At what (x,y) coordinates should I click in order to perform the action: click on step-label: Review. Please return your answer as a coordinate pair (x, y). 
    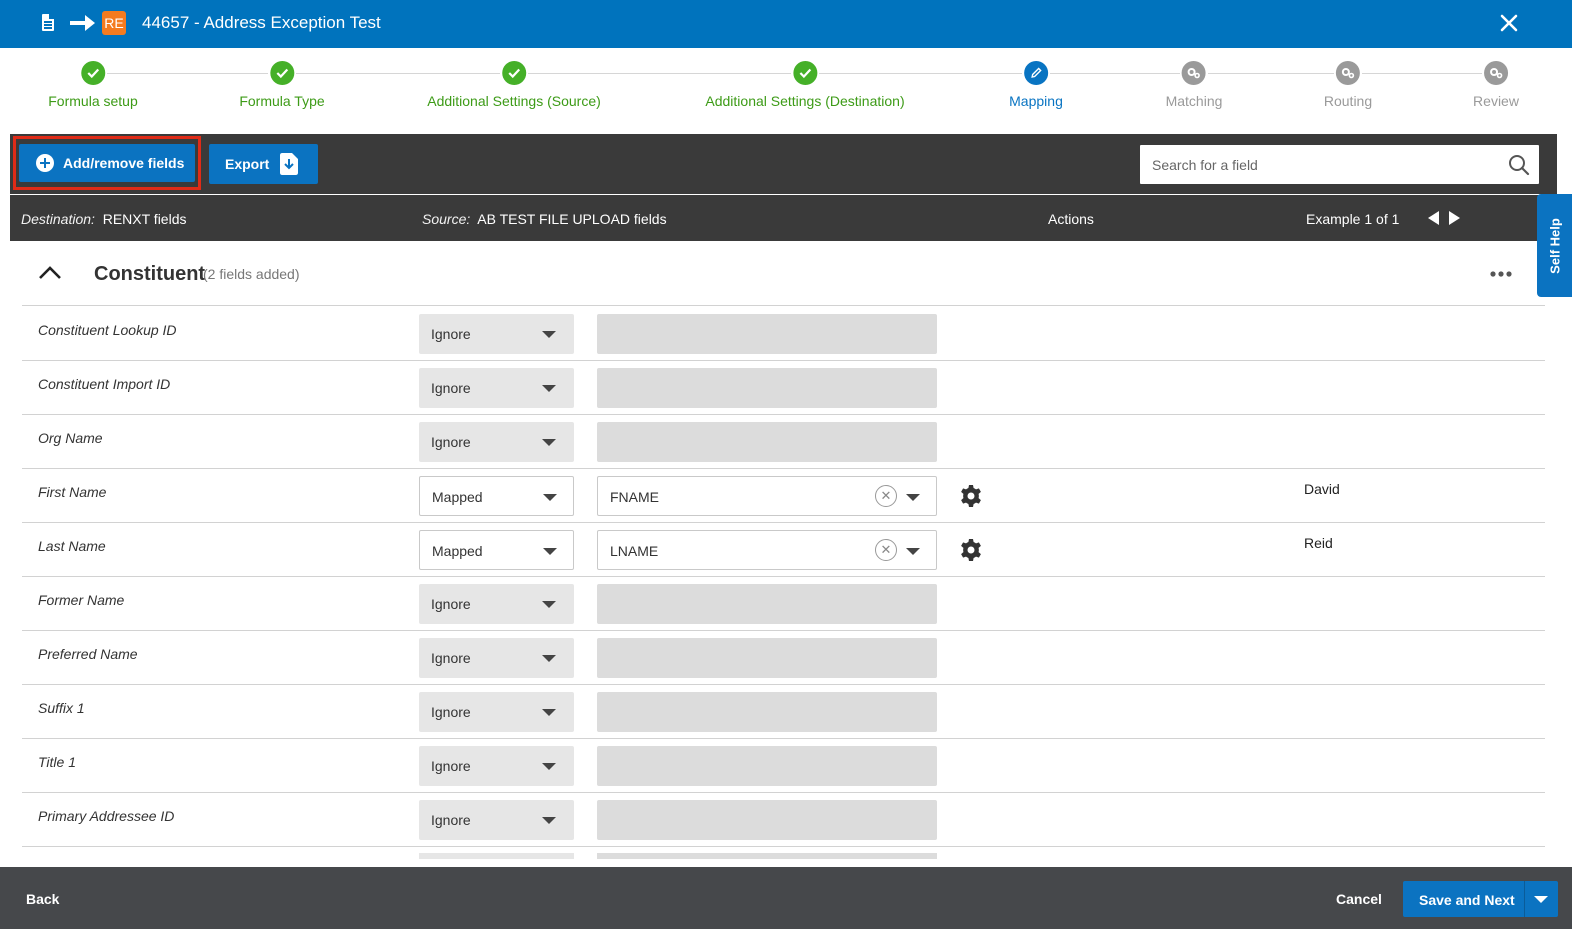
    Looking at the image, I should click on (1496, 101).